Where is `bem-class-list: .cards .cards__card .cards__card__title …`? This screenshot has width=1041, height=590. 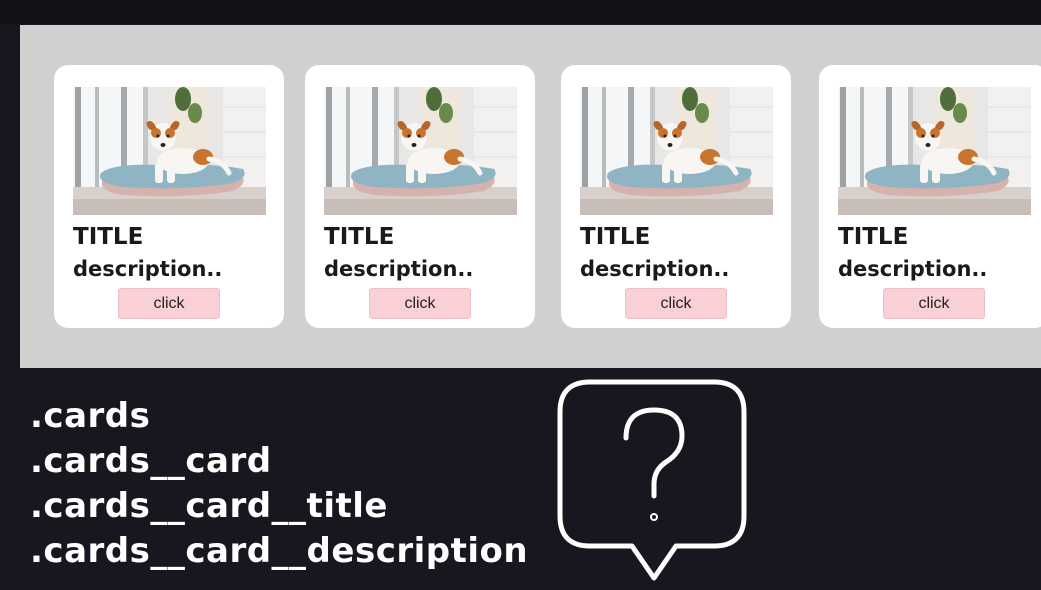 bem-class-list: .cards .cards__card .cards__card__title … is located at coordinates (279, 484).